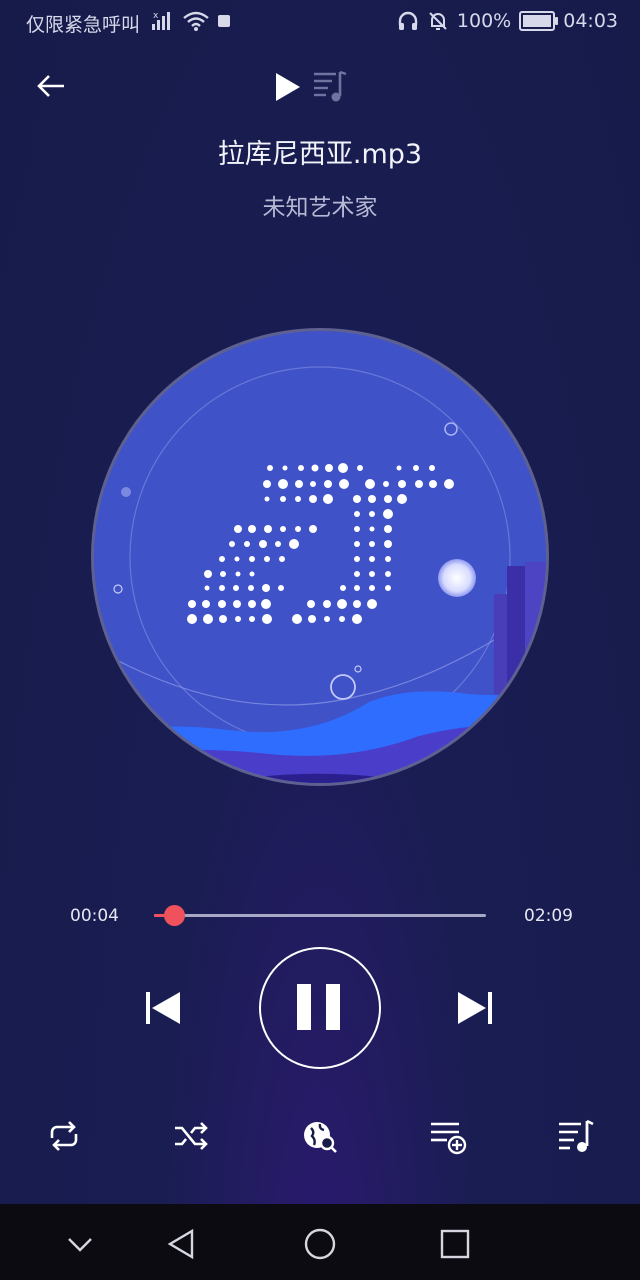 The width and height of the screenshot is (640, 1280). What do you see at coordinates (590, 21) in the screenshot?
I see `clock: 04:03` at bounding box center [590, 21].